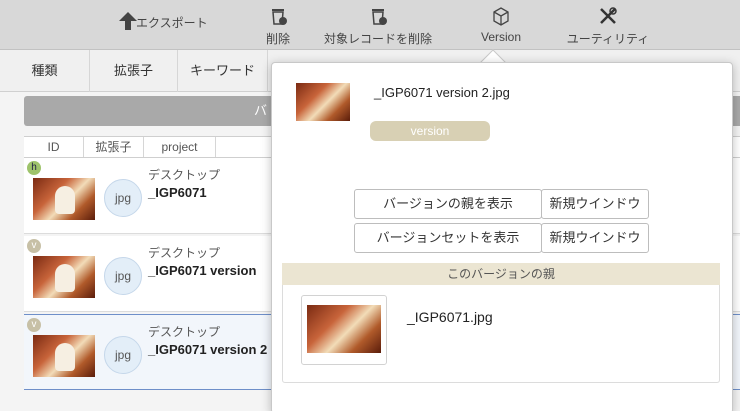 Image resolution: width=740 pixels, height=411 pixels. I want to click on tools-icon, so click(608, 15).